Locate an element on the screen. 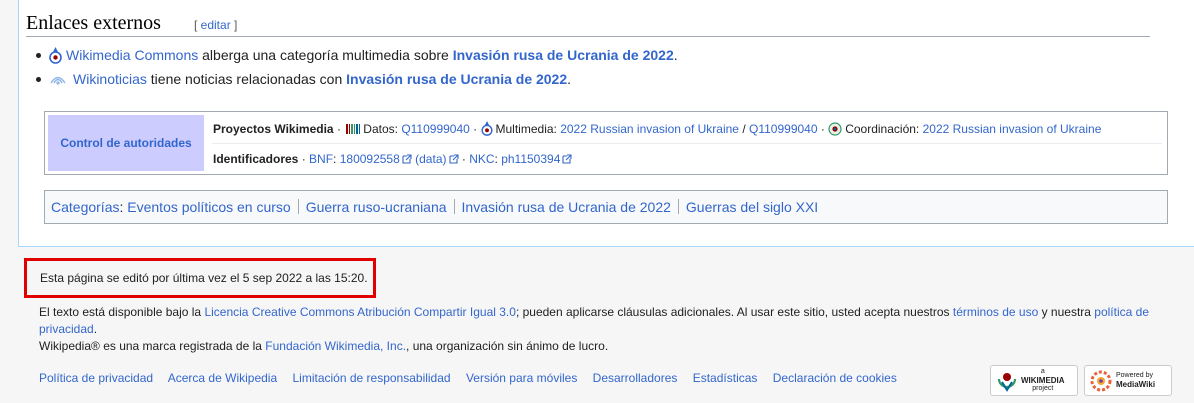 The width and height of the screenshot is (1194, 403). license-text: . is located at coordinates (95, 329).